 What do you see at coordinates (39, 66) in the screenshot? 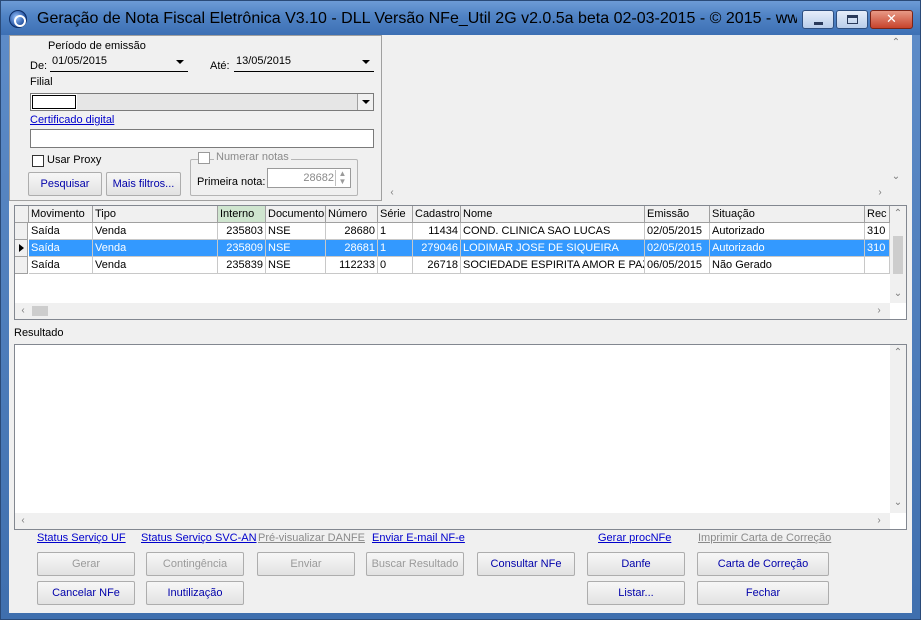
I see `from-label: De:` at bounding box center [39, 66].